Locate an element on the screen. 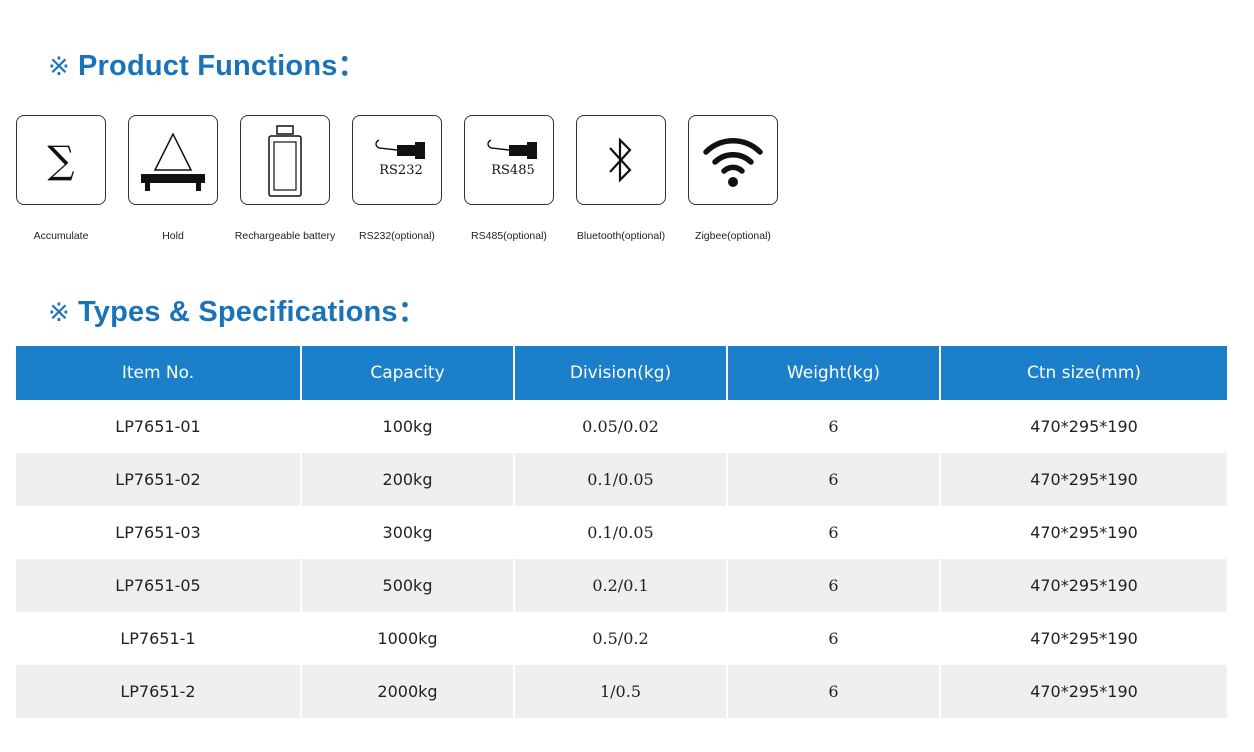  cell-division: 1/0.5 is located at coordinates (621, 691).